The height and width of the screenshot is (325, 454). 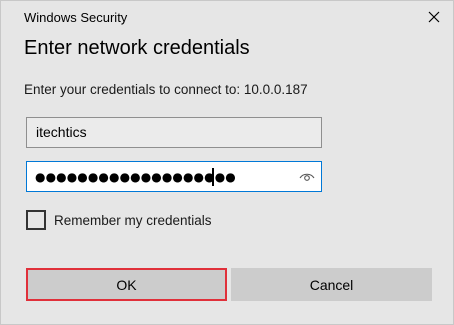 What do you see at coordinates (213, 177) in the screenshot?
I see `text-caret` at bounding box center [213, 177].